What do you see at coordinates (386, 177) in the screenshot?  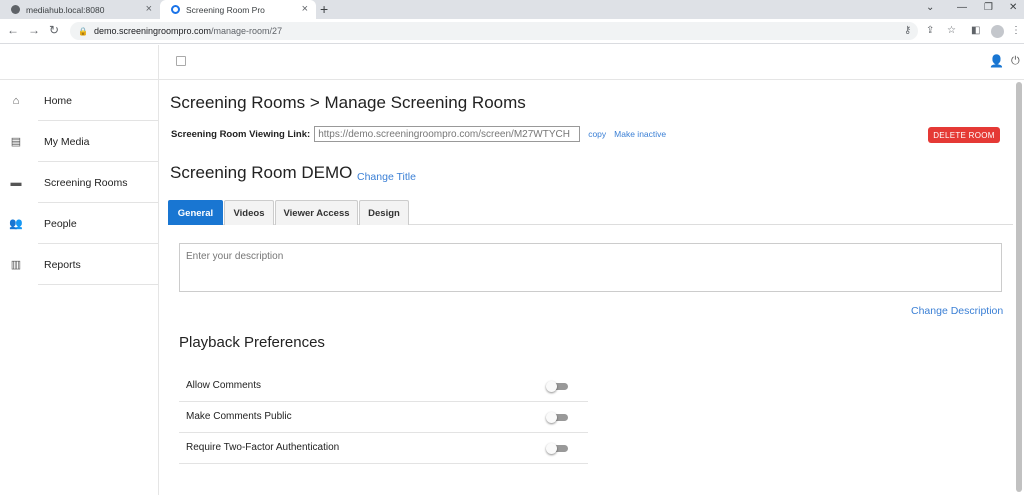 I see `change-title-link: Change Title` at bounding box center [386, 177].